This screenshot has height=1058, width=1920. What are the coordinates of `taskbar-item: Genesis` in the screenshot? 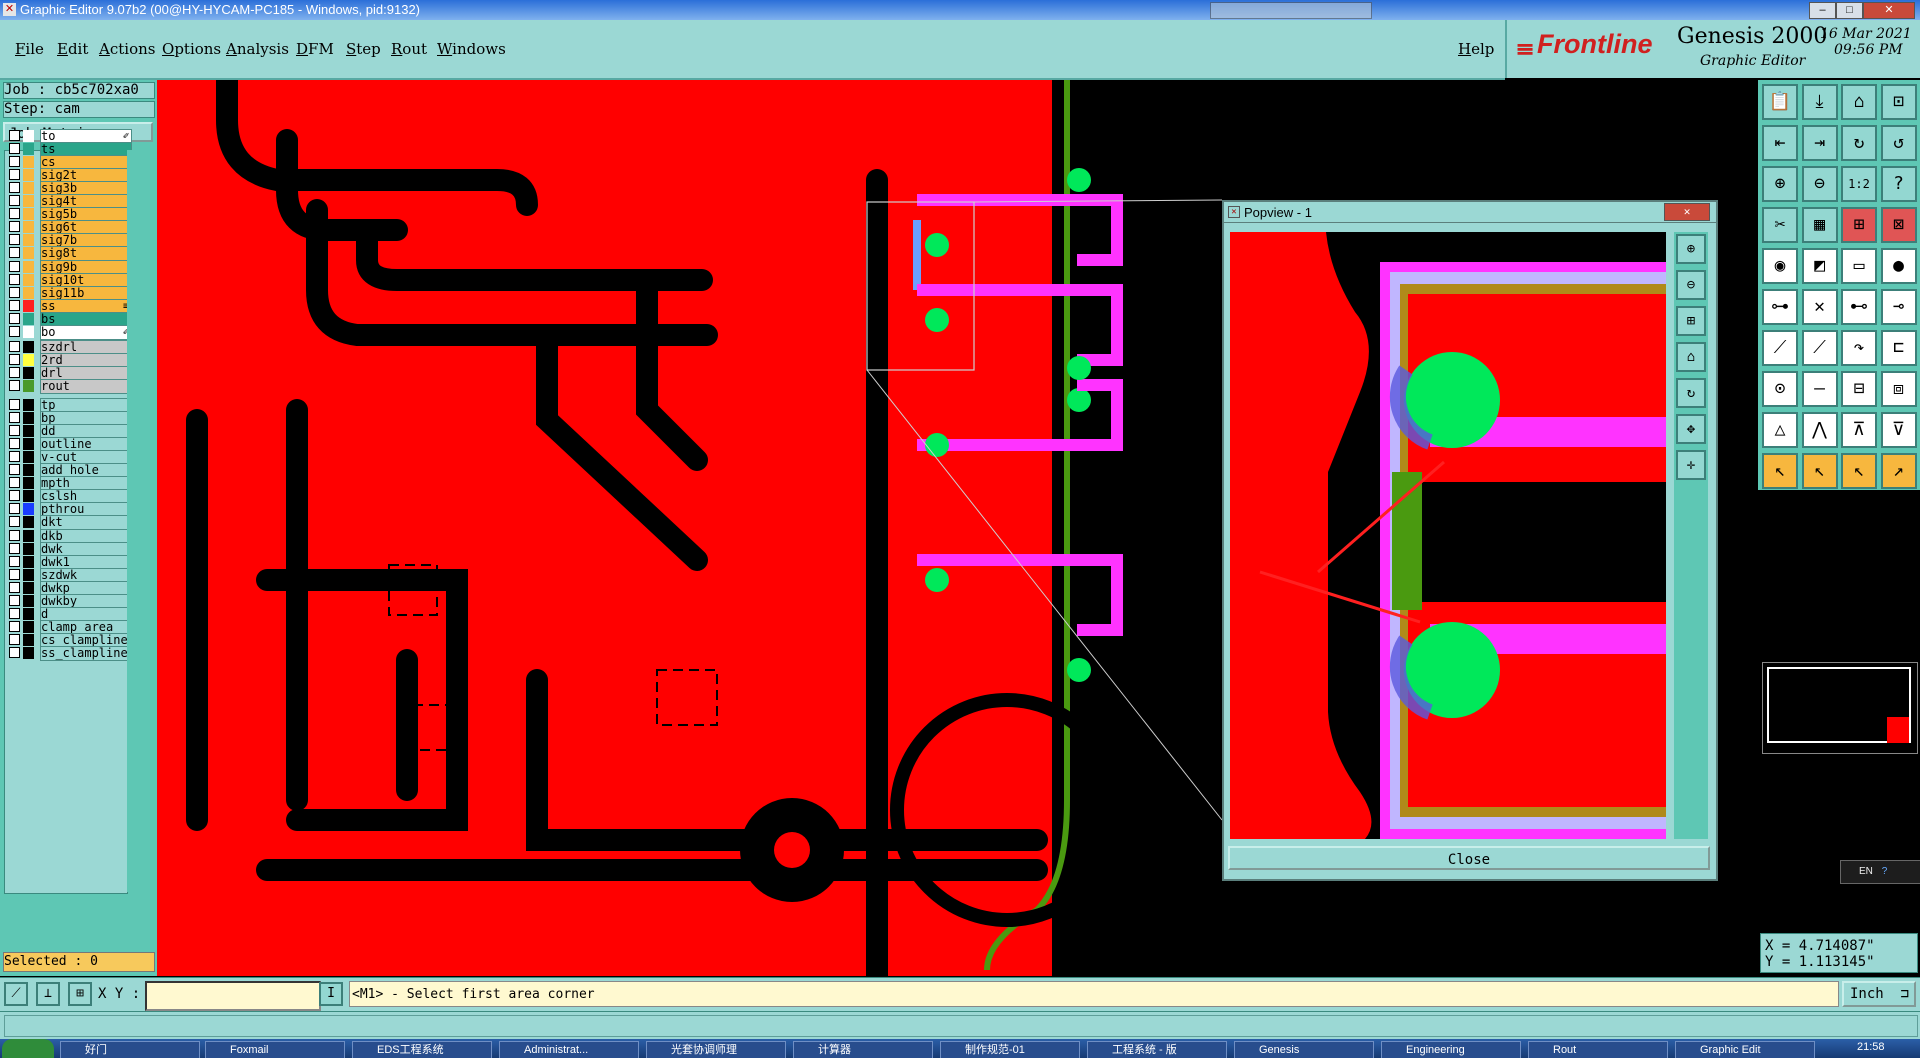 It's located at (1304, 1049).